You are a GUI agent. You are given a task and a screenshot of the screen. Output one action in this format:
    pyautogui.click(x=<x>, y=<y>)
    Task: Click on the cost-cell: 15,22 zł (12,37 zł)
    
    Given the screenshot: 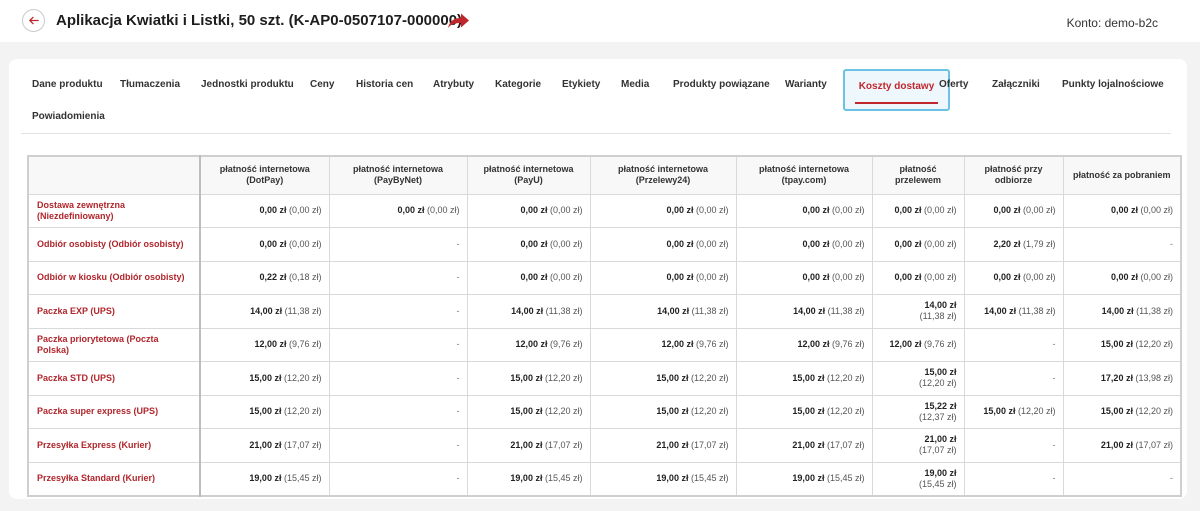 What is the action you would take?
    pyautogui.click(x=918, y=411)
    